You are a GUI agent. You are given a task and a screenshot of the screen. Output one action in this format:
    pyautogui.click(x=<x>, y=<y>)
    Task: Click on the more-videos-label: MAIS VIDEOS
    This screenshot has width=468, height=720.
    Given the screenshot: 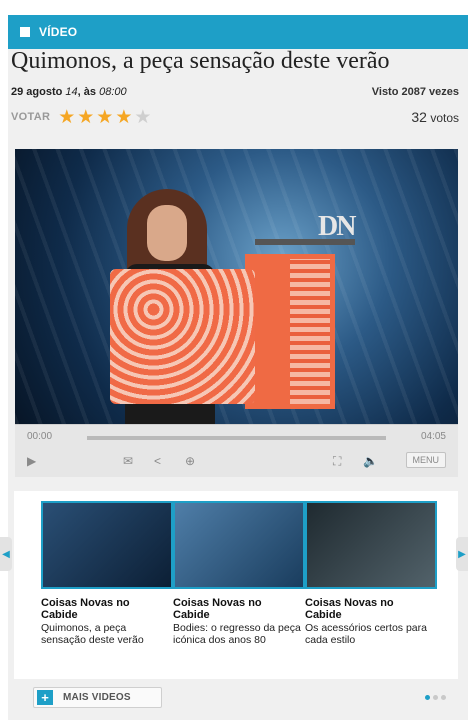 What is the action you would take?
    pyautogui.click(x=97, y=697)
    